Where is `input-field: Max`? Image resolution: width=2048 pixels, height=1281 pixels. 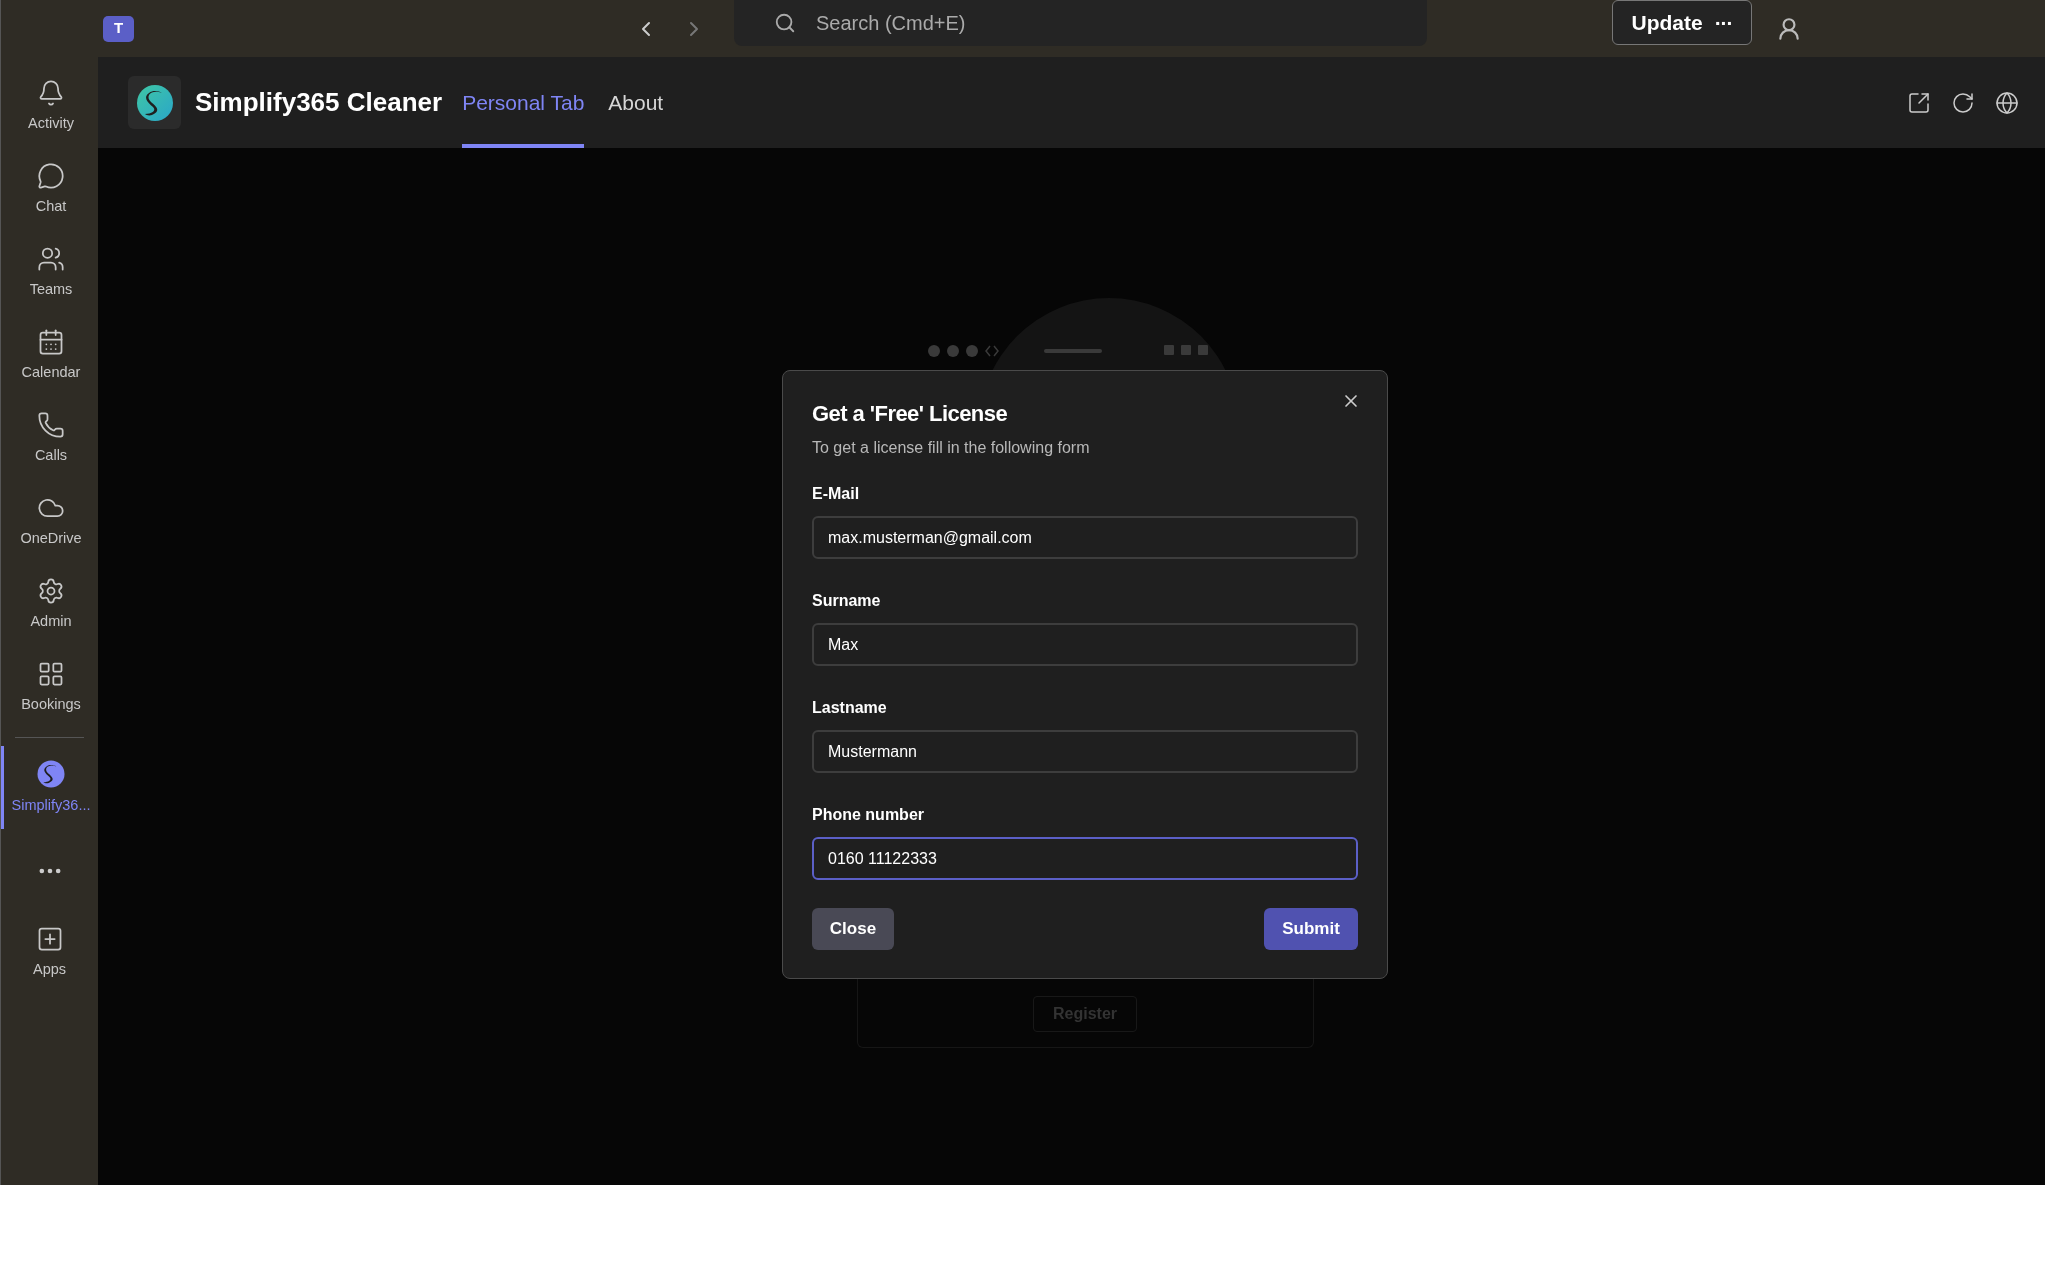
input-field: Max is located at coordinates (1085, 644).